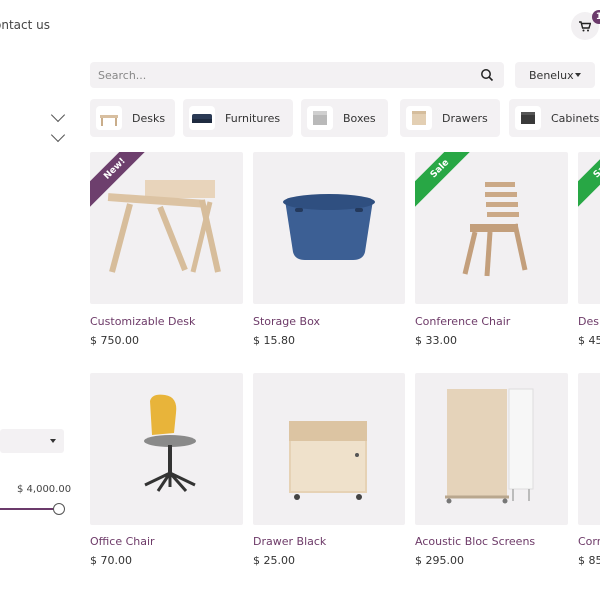  I want to click on category-label: Cabinets, so click(575, 118).